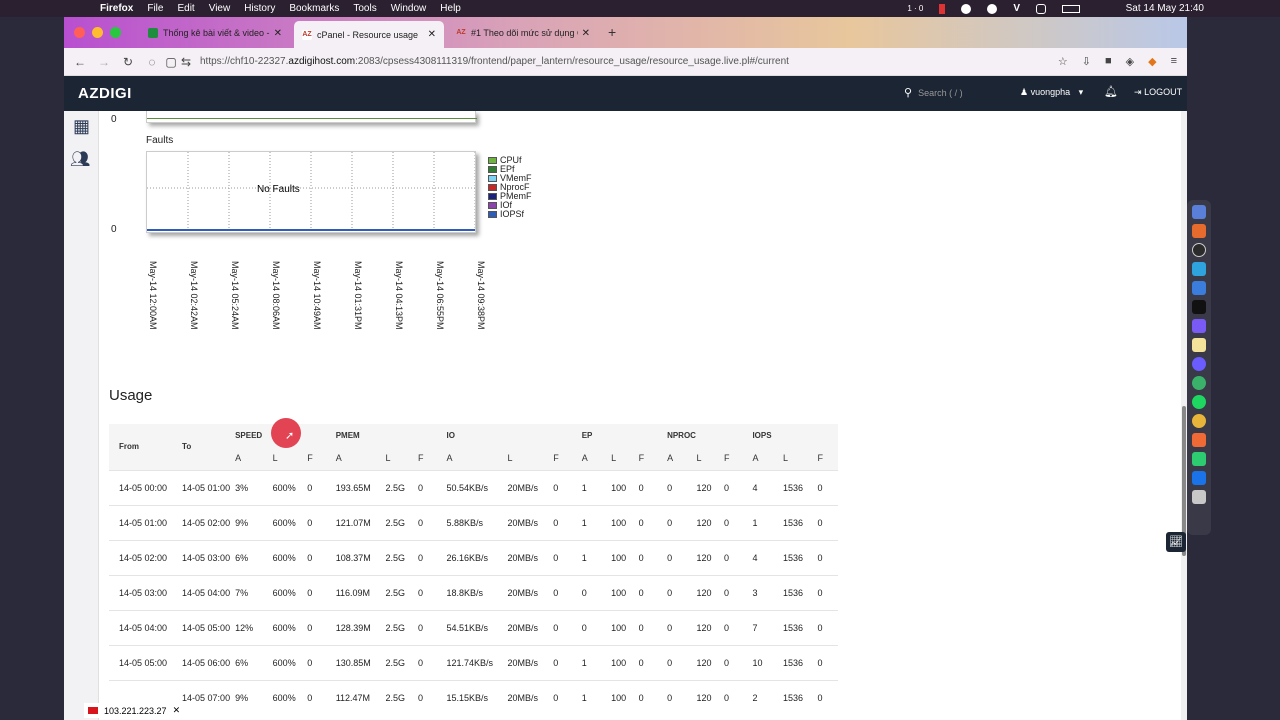 The height and width of the screenshot is (720, 1280). Describe the element at coordinates (710, 627) in the screenshot. I see `table-cell: 120` at that location.